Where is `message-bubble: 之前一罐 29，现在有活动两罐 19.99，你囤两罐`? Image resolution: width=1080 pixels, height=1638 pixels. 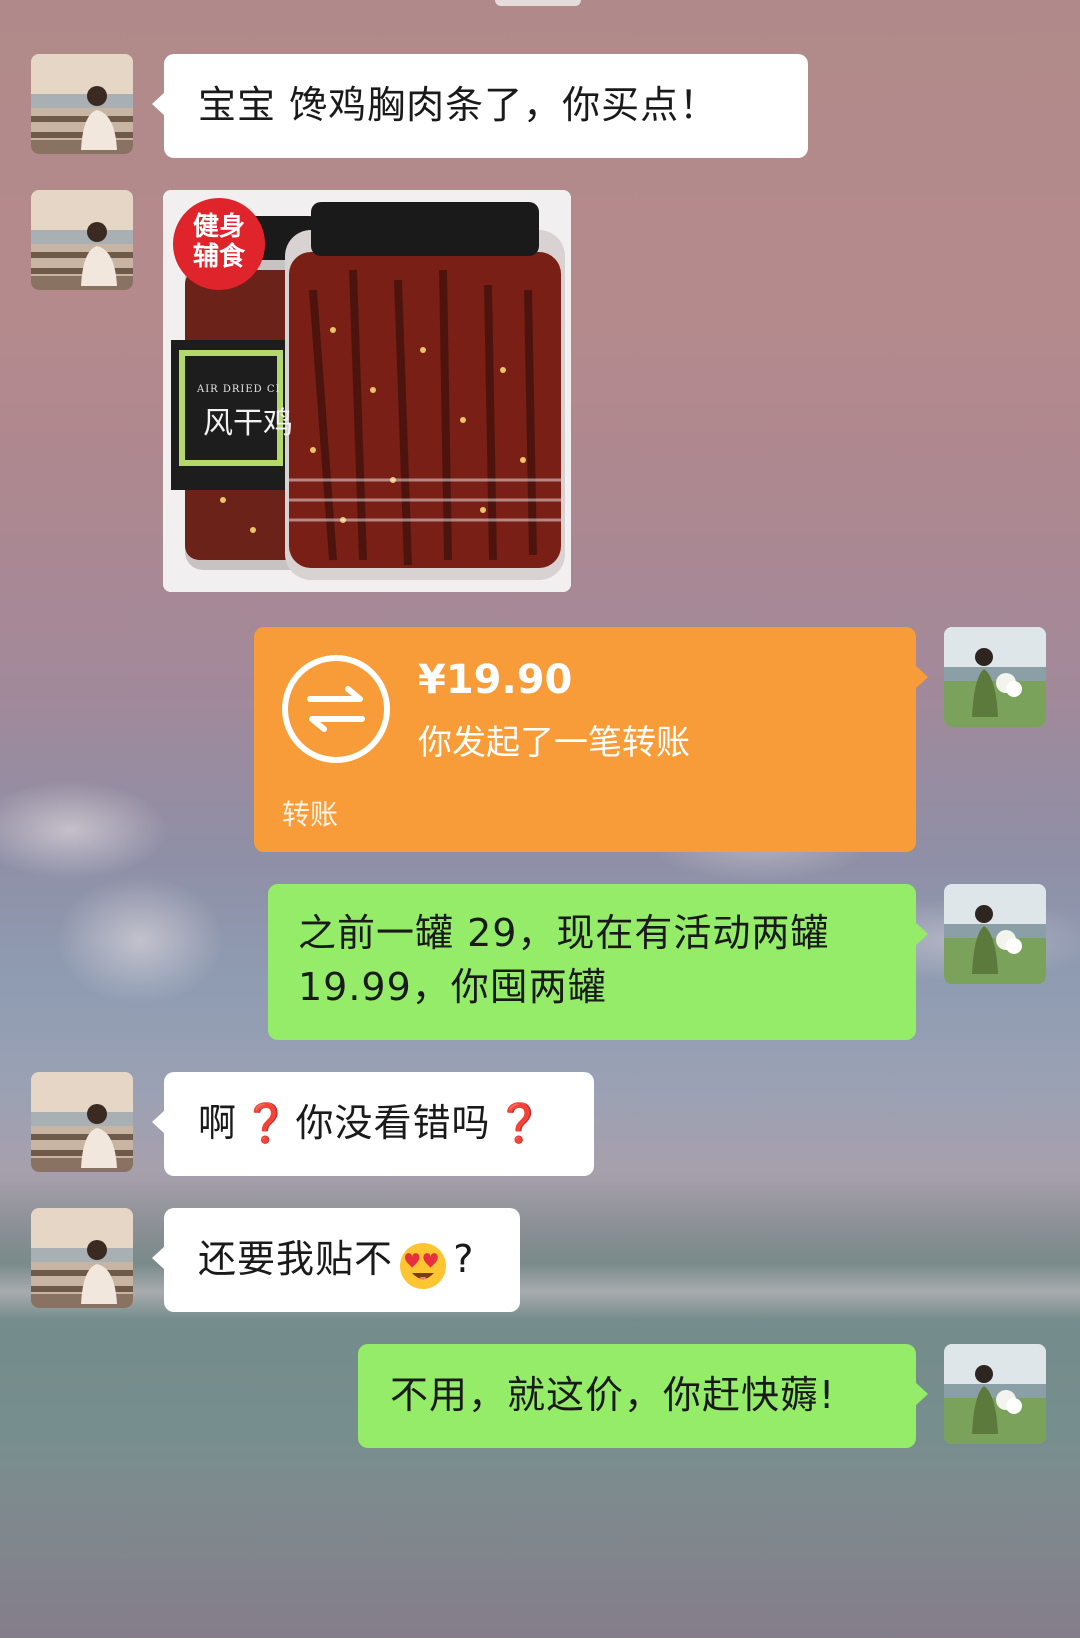 message-bubble: 之前一罐 29，现在有活动两罐 19.99，你囤两罐 is located at coordinates (598, 962).